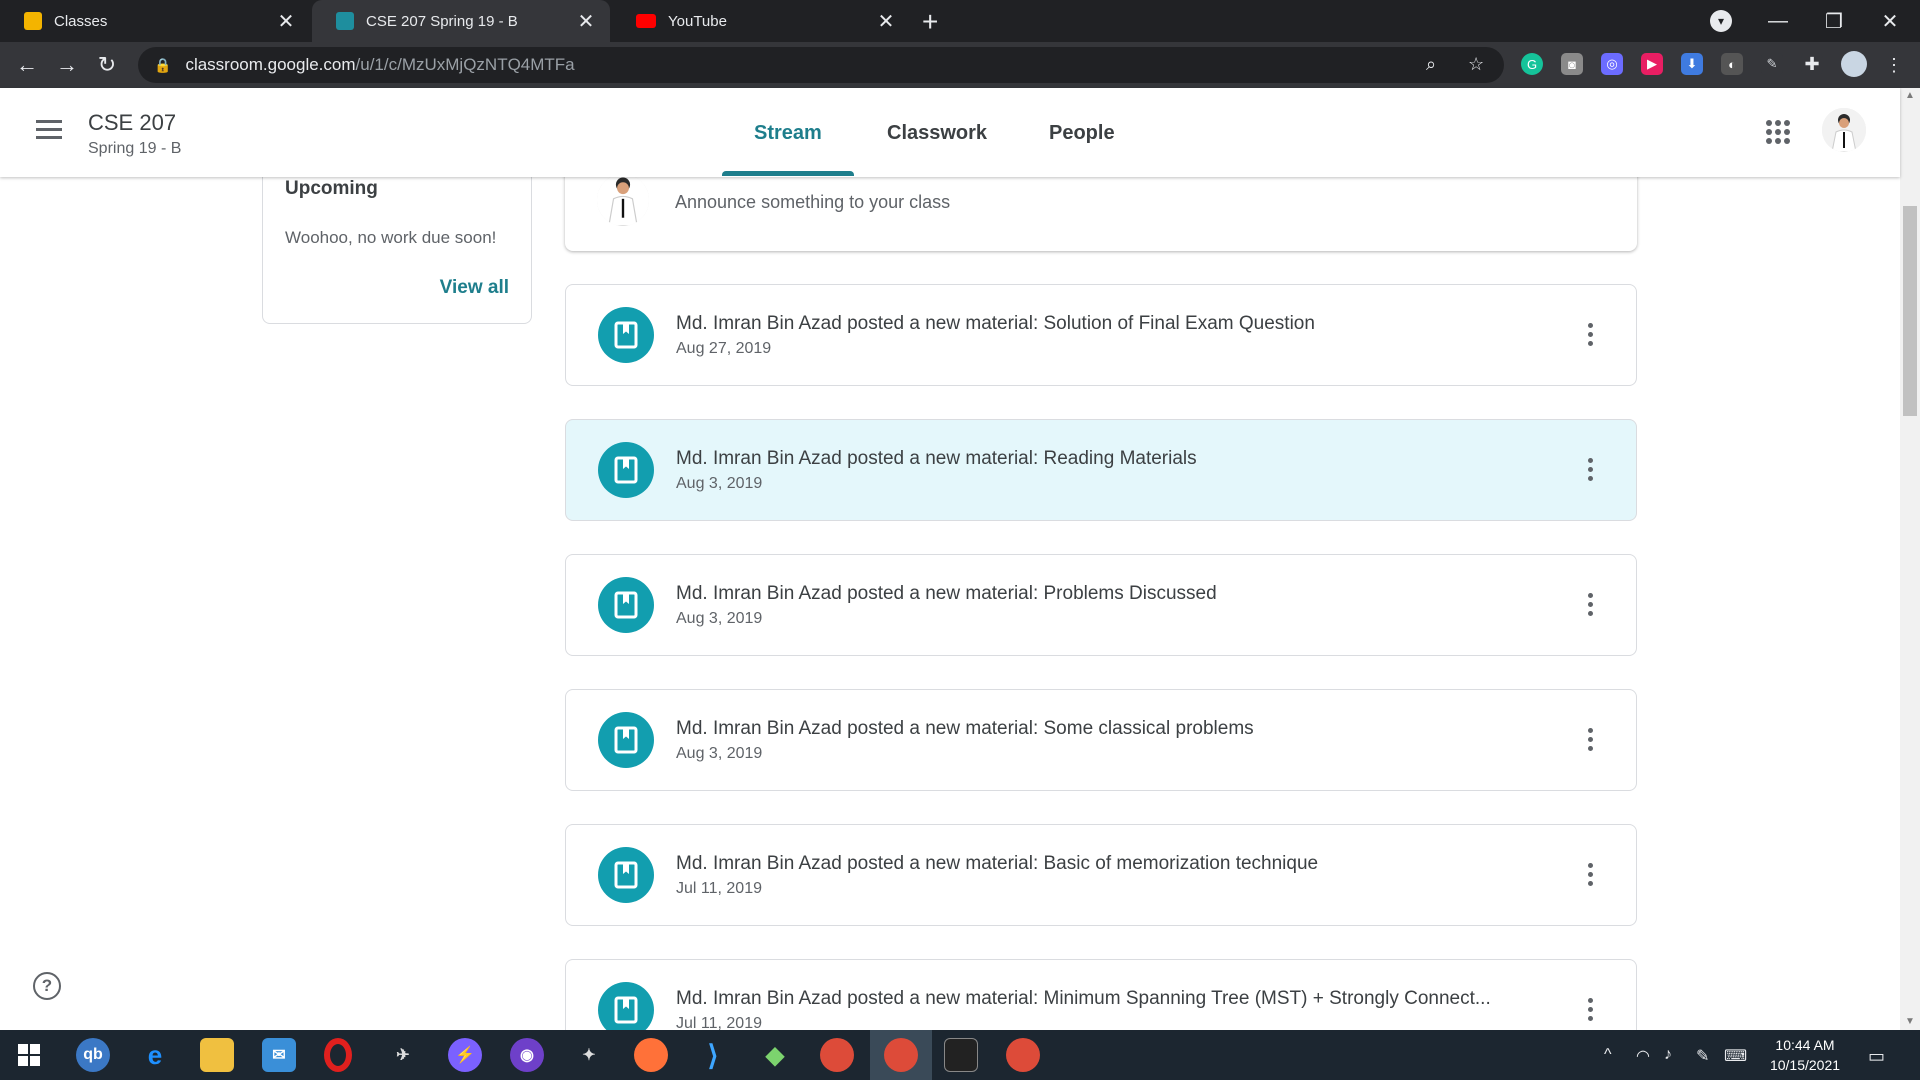  What do you see at coordinates (1812, 64) in the screenshot?
I see `extensions-puzzle-icon: ✚` at bounding box center [1812, 64].